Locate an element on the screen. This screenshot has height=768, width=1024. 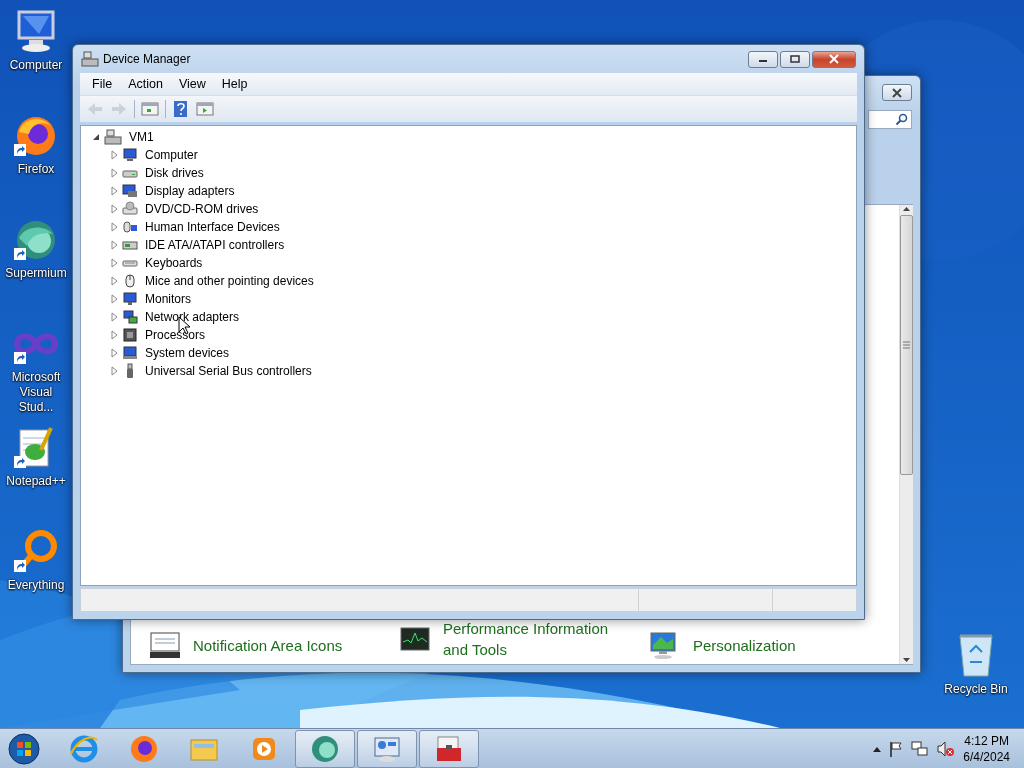
tree-item: Keyboards is located at coordinates (174, 263).